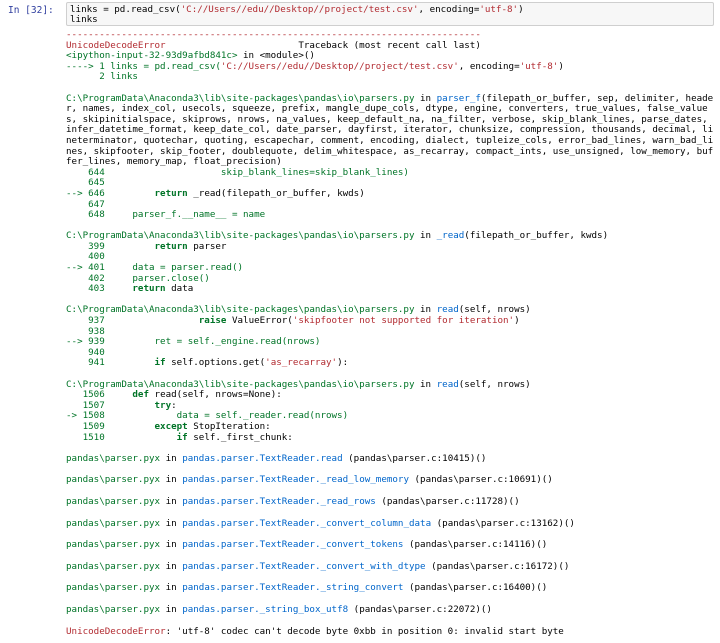 The image size is (720, 643). Describe the element at coordinates (276, 56) in the screenshot. I see `frame-func: in <module>()` at that location.